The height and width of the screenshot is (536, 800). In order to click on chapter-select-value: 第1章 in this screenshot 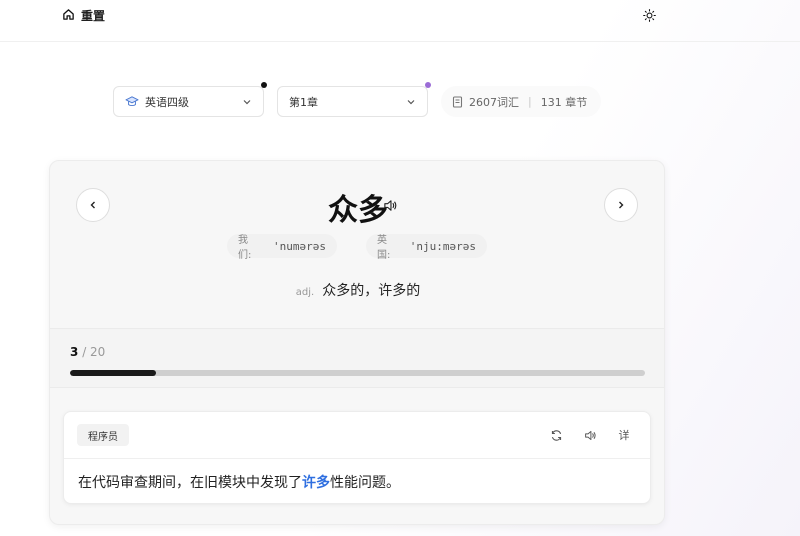, I will do `click(303, 102)`.